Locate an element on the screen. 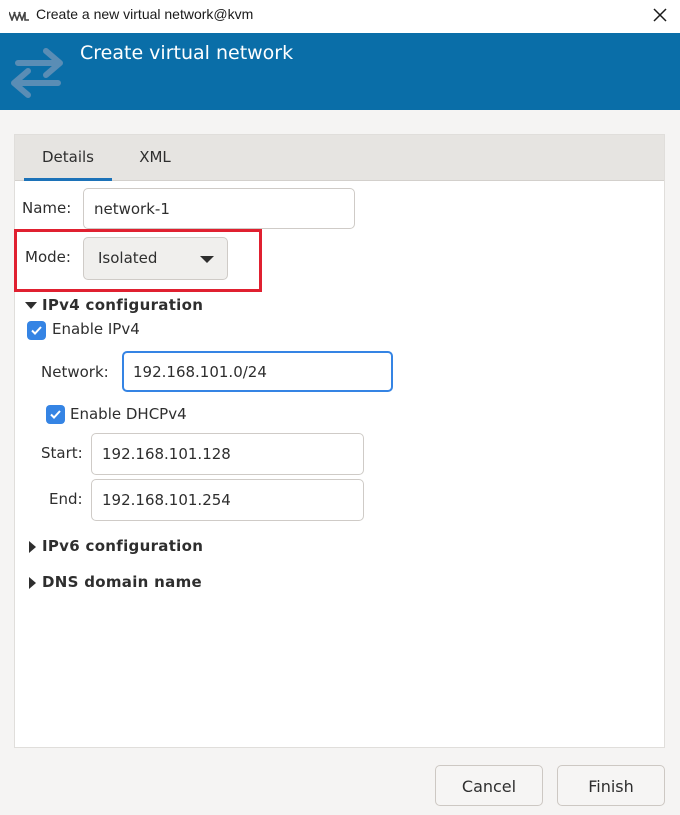  window-title: Create a new virtual network@kvm is located at coordinates (145, 14).